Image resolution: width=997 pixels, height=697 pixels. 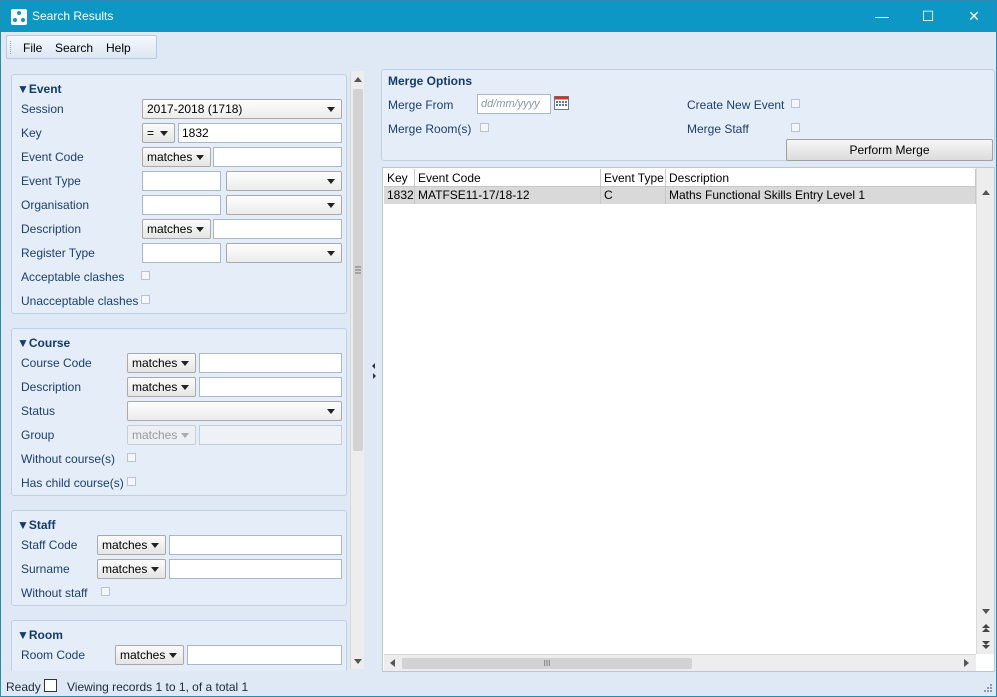 What do you see at coordinates (181, 205) in the screenshot?
I see `organisation-input` at bounding box center [181, 205].